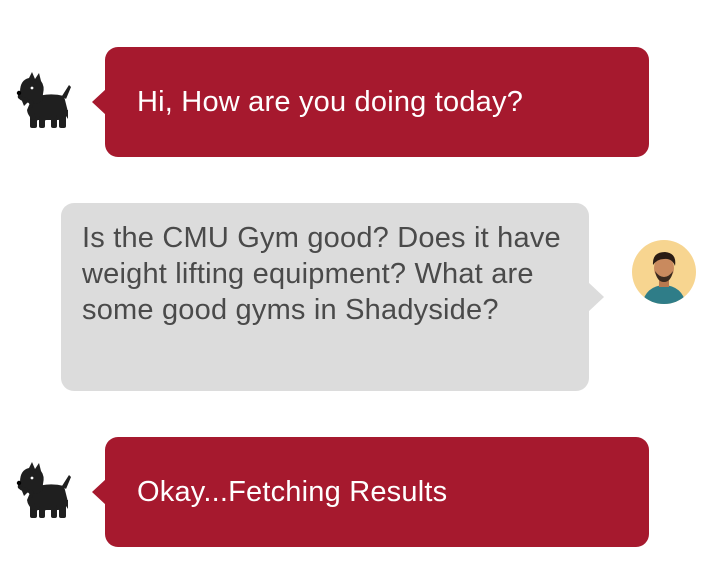 The image size is (706, 584). Describe the element at coordinates (292, 492) in the screenshot. I see `message-text: Okay...Fetching Results` at that location.